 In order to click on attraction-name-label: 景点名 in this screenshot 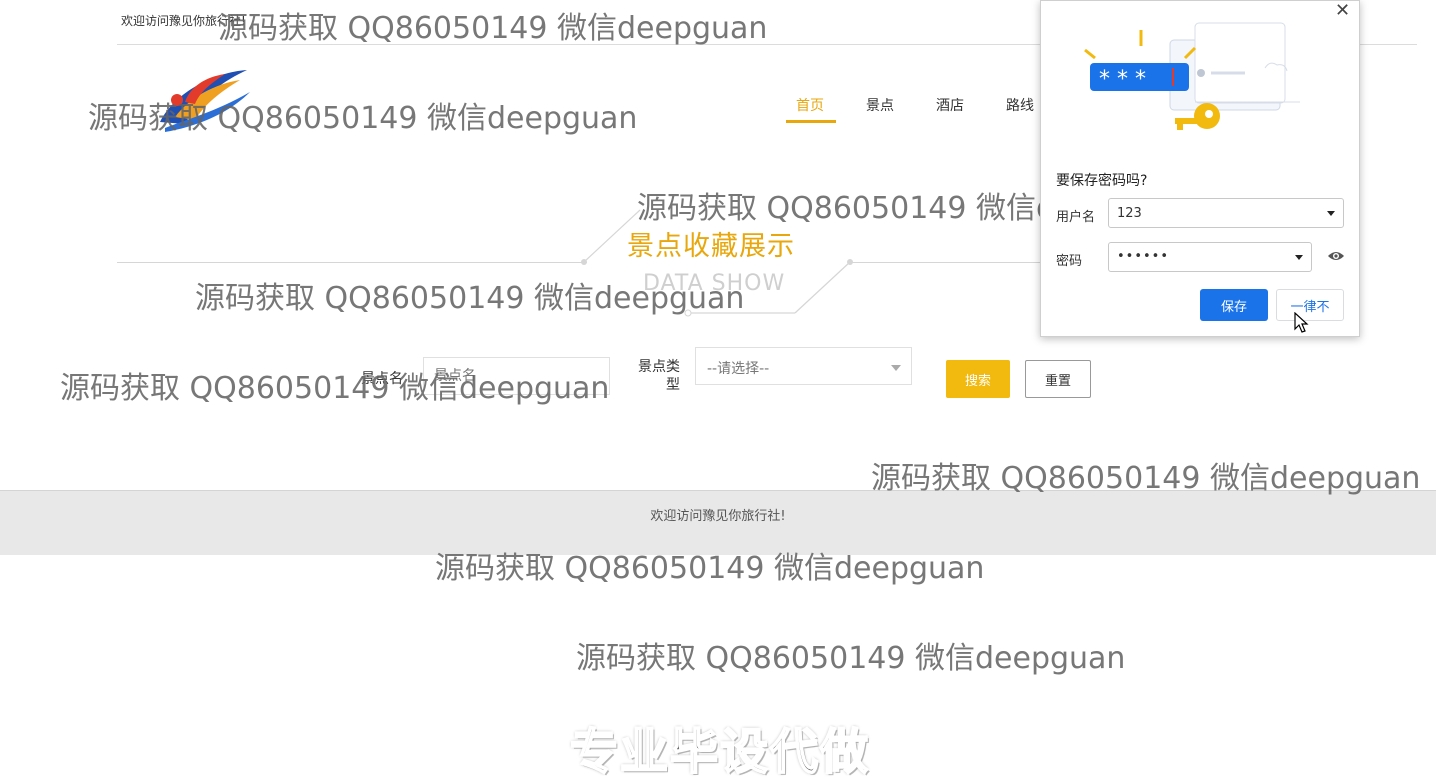, I will do `click(382, 379)`.